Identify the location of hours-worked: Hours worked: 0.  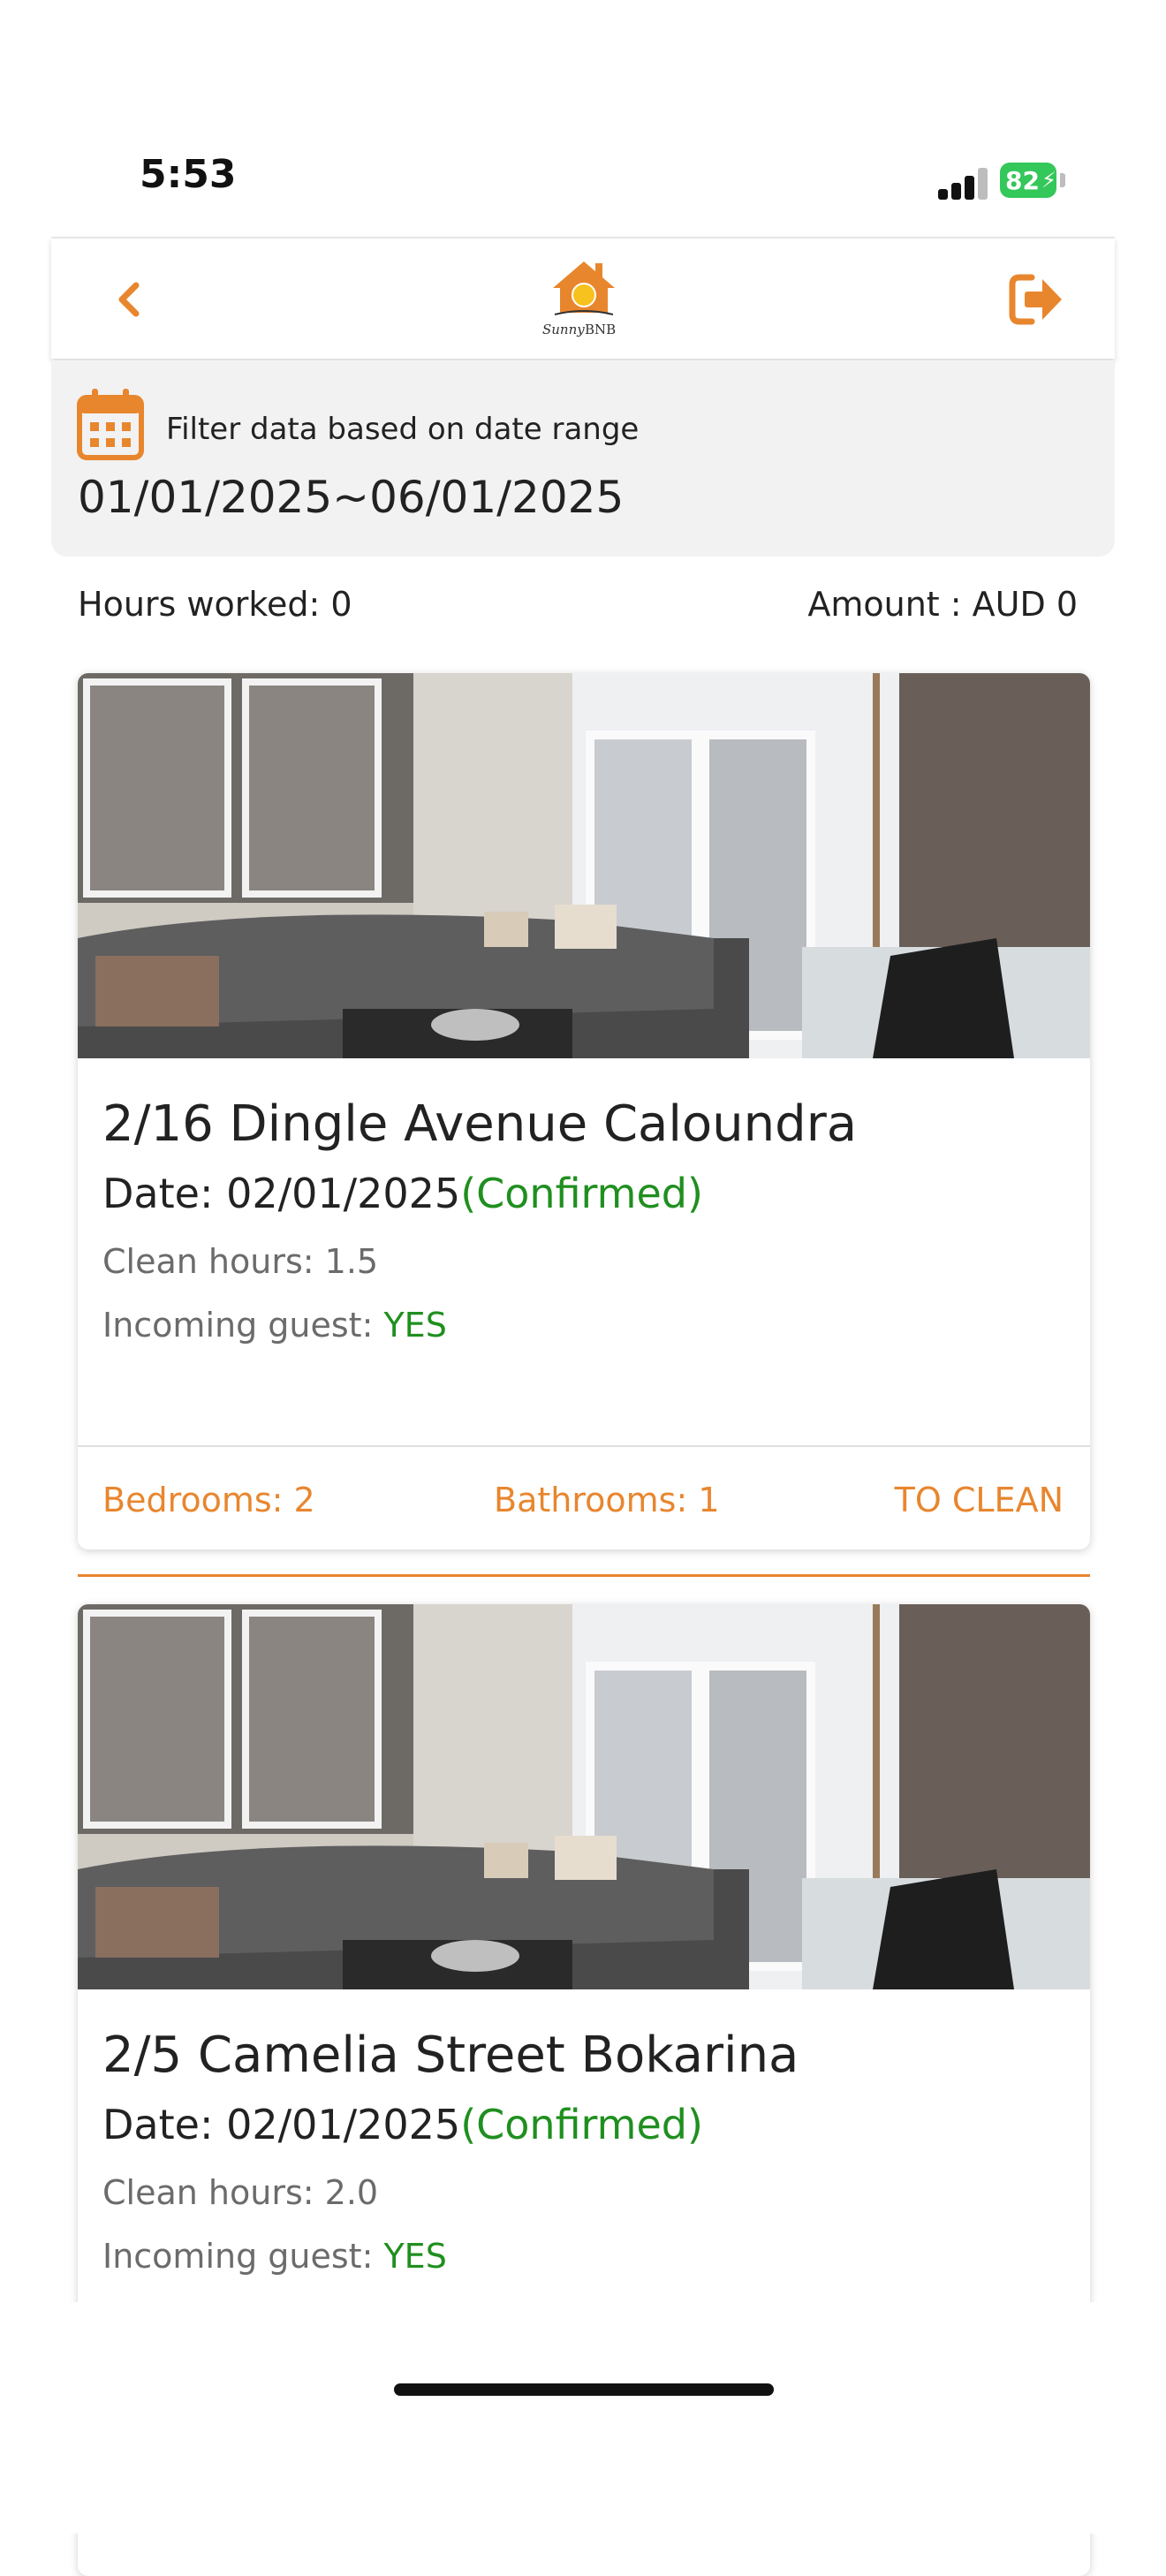
(215, 605).